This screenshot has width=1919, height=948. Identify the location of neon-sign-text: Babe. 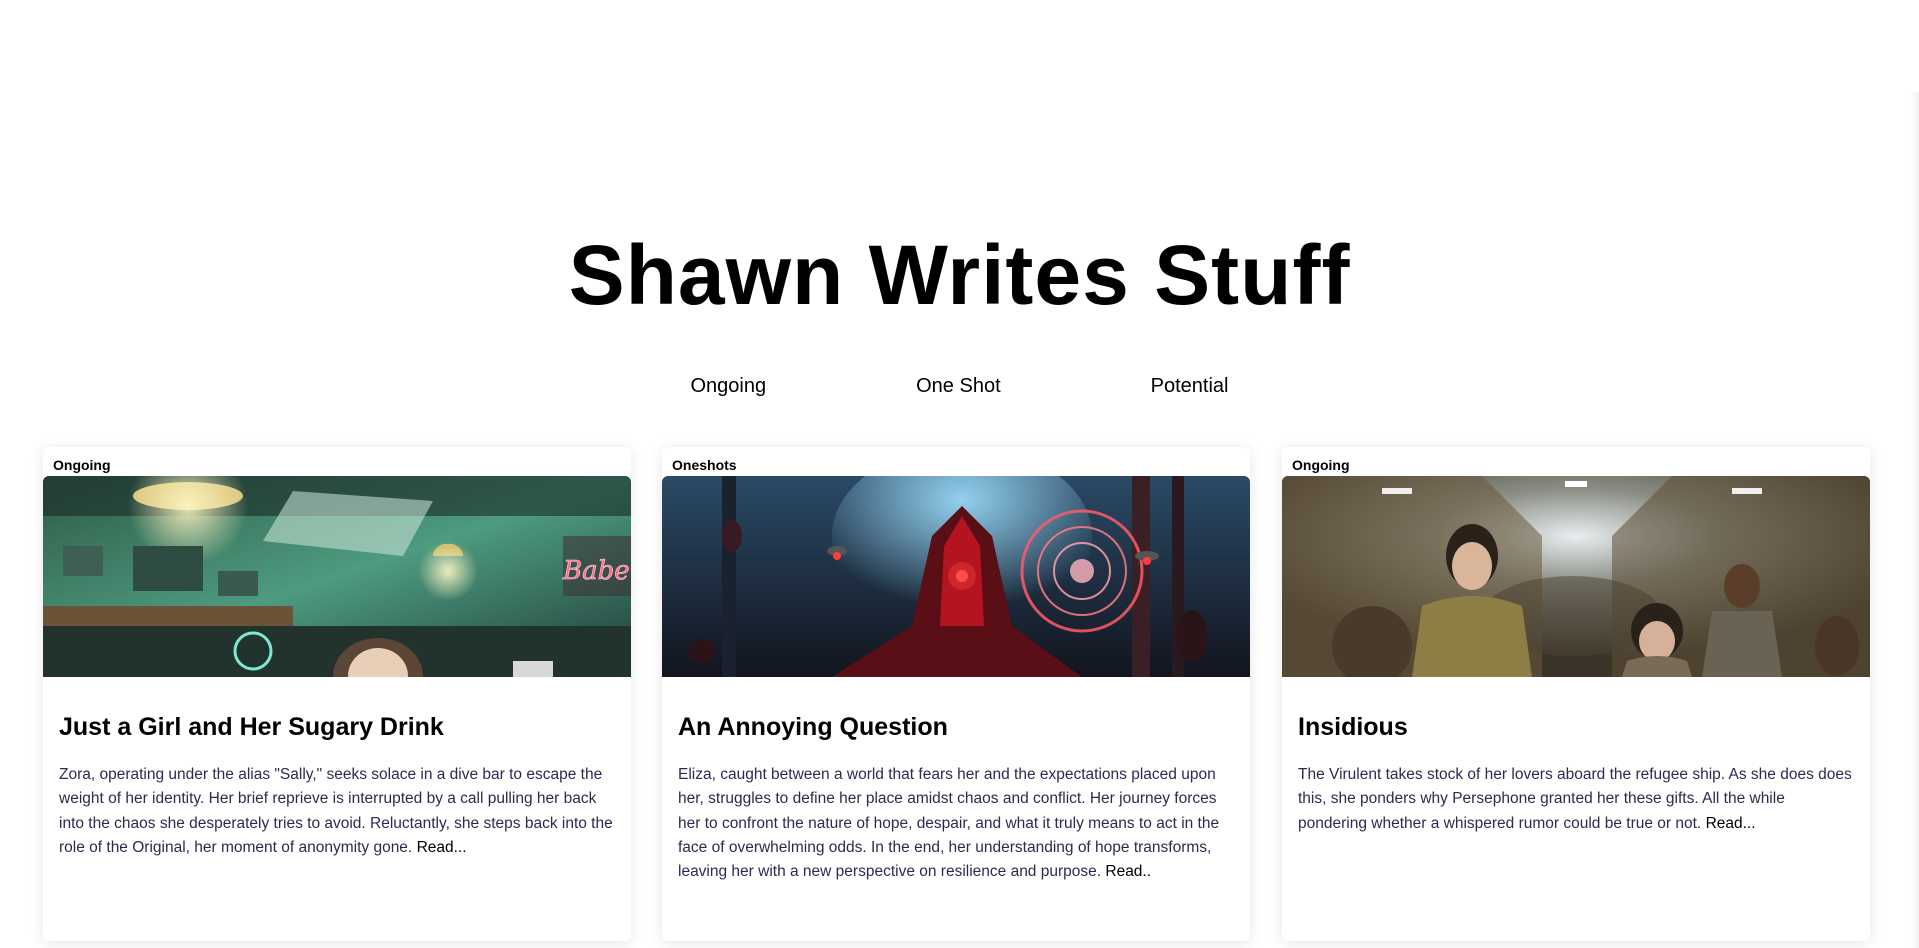
(596, 571).